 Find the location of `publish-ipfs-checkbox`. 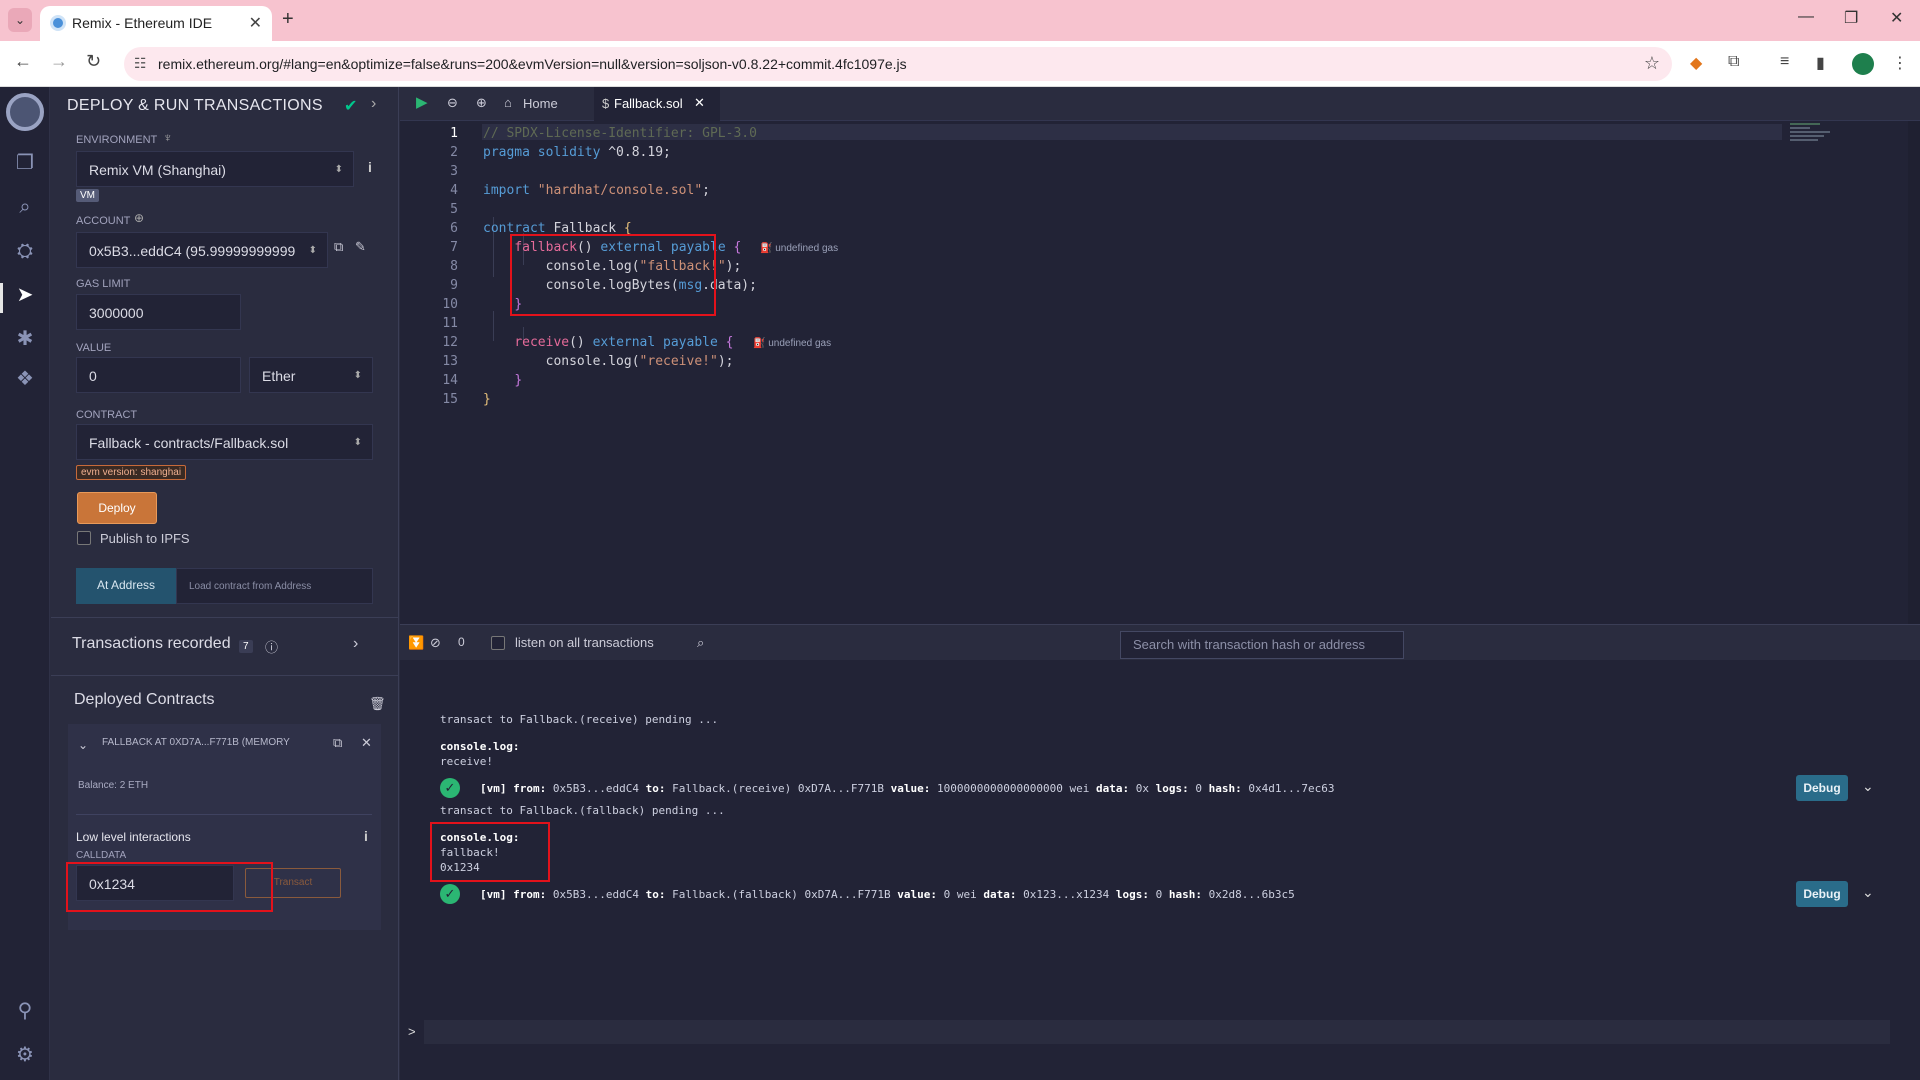

publish-ipfs-checkbox is located at coordinates (84, 538).